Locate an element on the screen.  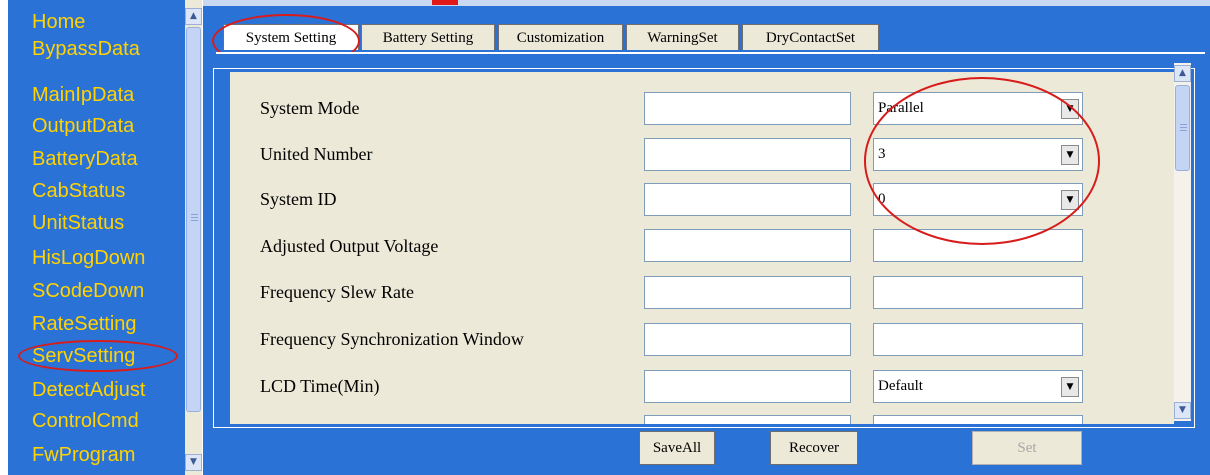
lcd-time-select: Default ▼ is located at coordinates (978, 386).